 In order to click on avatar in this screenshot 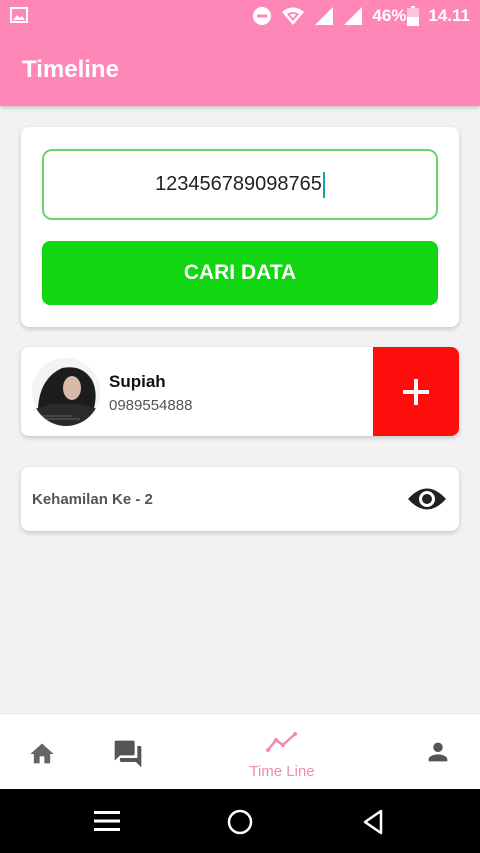, I will do `click(66, 392)`.